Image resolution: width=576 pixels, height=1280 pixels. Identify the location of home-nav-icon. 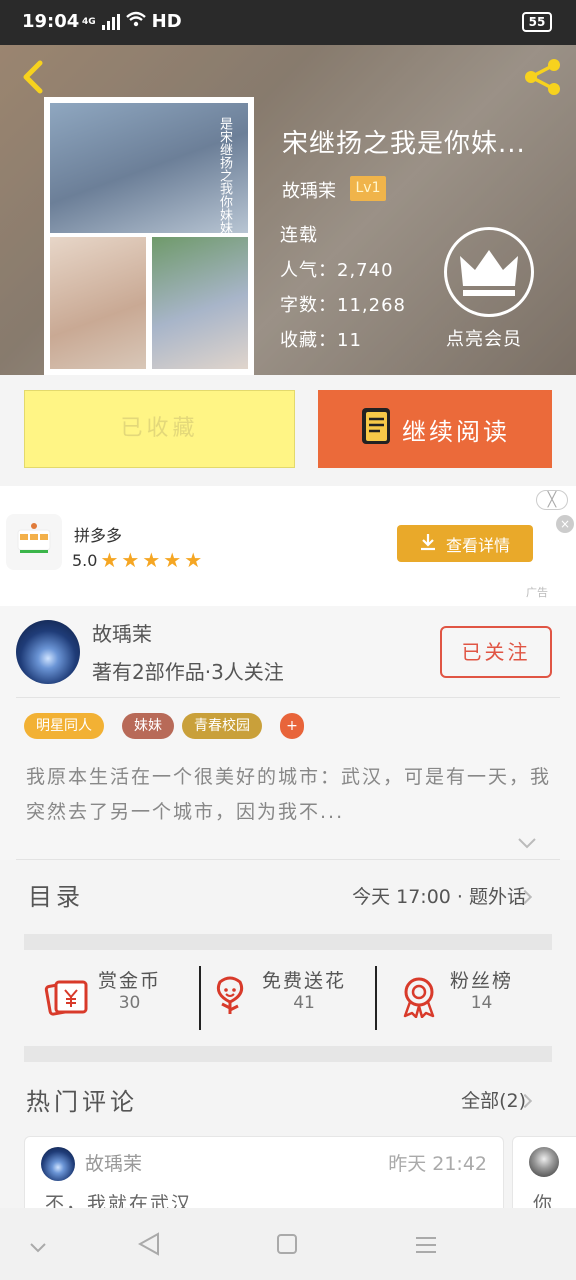
(287, 1244).